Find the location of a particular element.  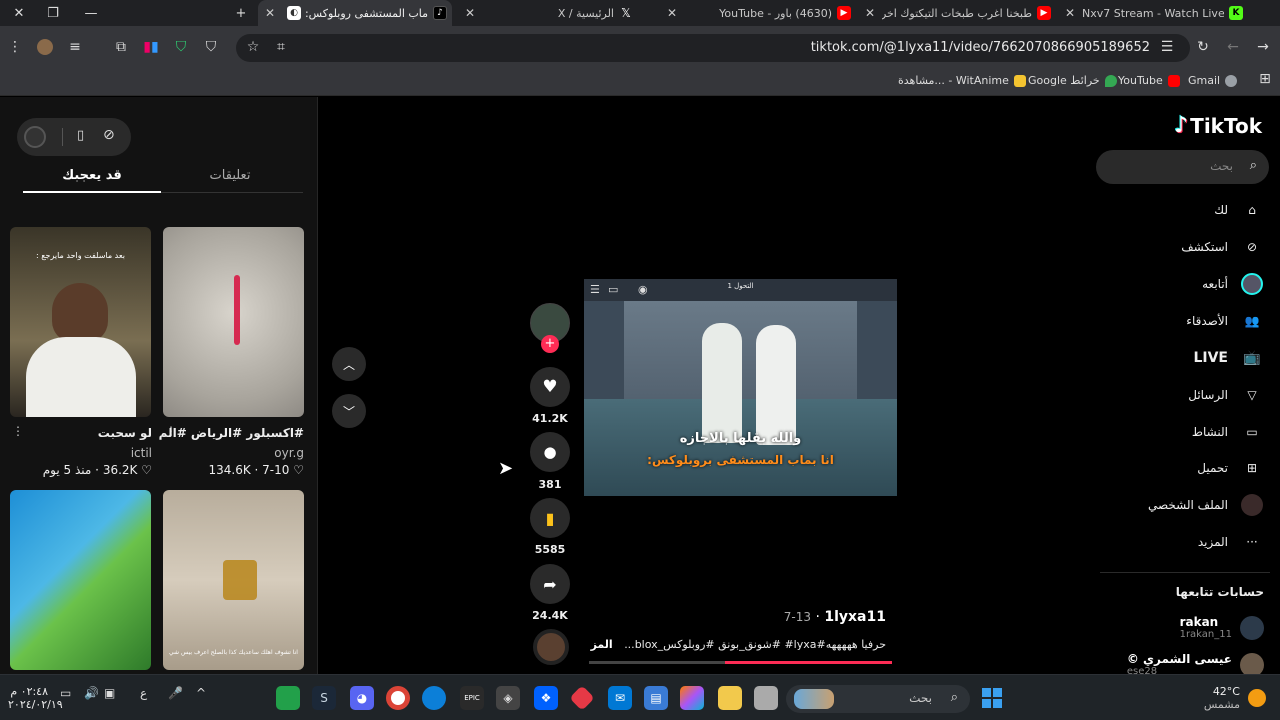

clock: ٠٢:٤٨ م ٢٠٢٤/٠٢/١٩ is located at coordinates (35, 698).